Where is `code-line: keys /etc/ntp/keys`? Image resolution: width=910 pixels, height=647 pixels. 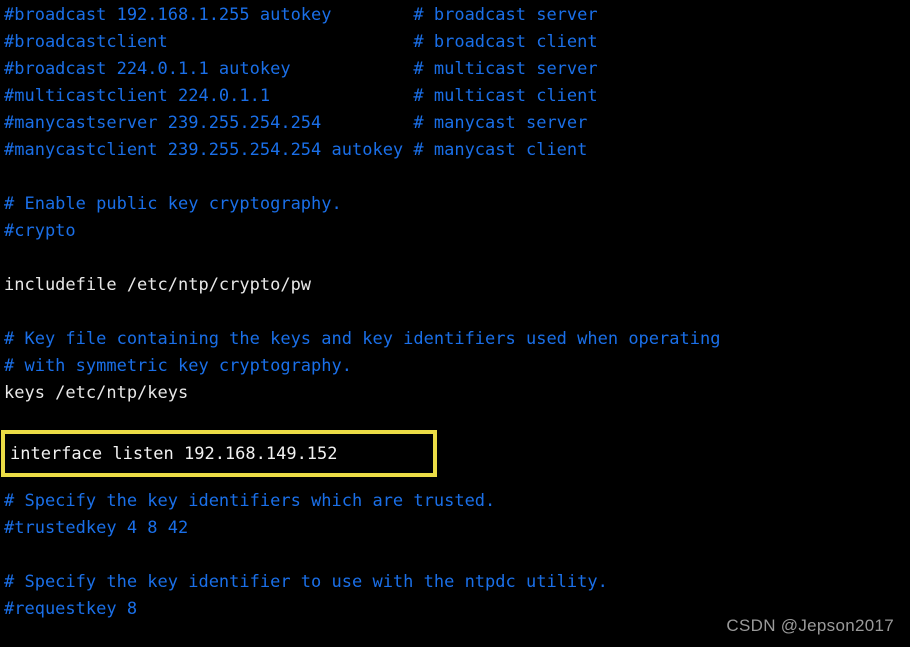
code-line: keys /etc/ntp/keys is located at coordinates (96, 393).